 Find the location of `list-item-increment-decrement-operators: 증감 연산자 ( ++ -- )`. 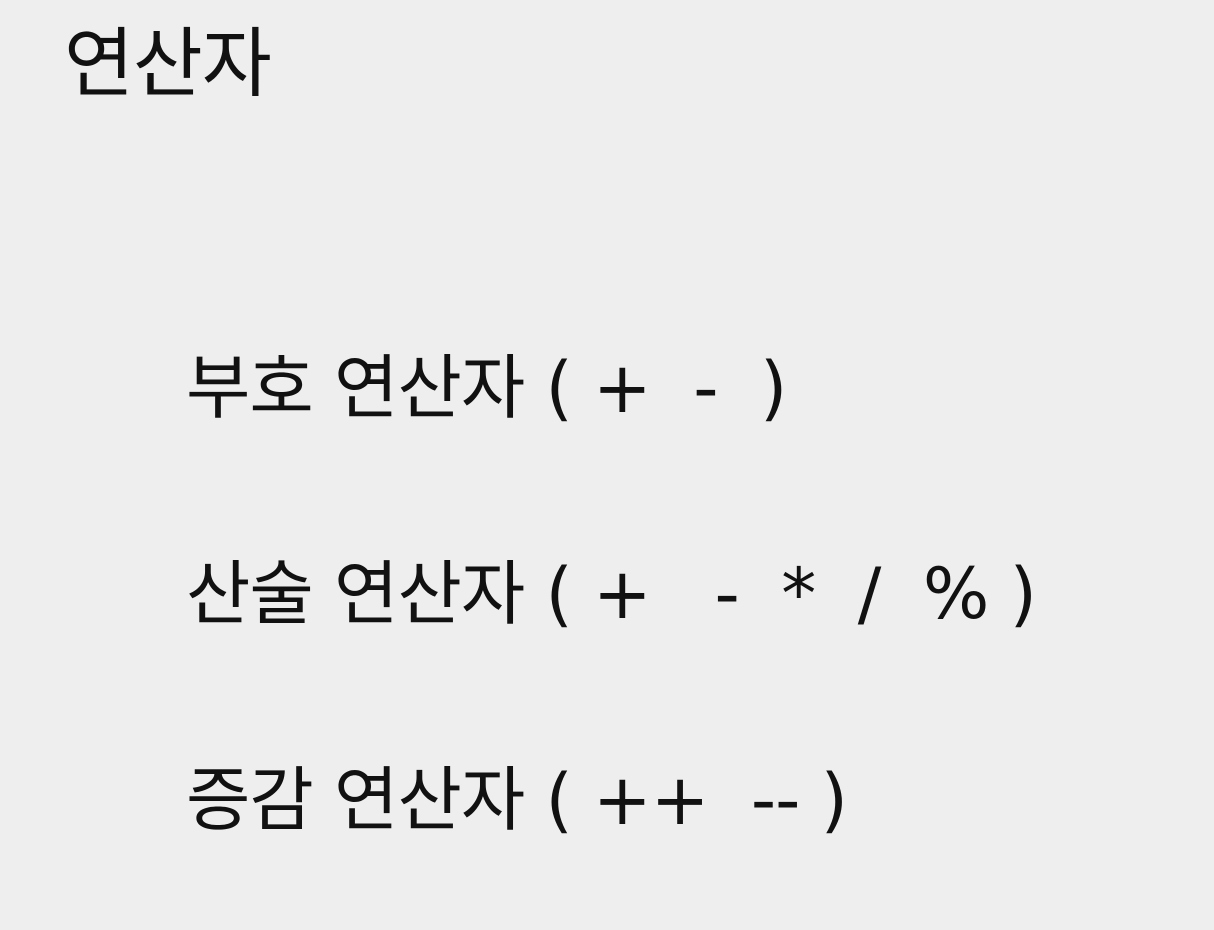

list-item-increment-decrement-operators: 증감 연산자 ( ++ -- ) is located at coordinates (517, 800).